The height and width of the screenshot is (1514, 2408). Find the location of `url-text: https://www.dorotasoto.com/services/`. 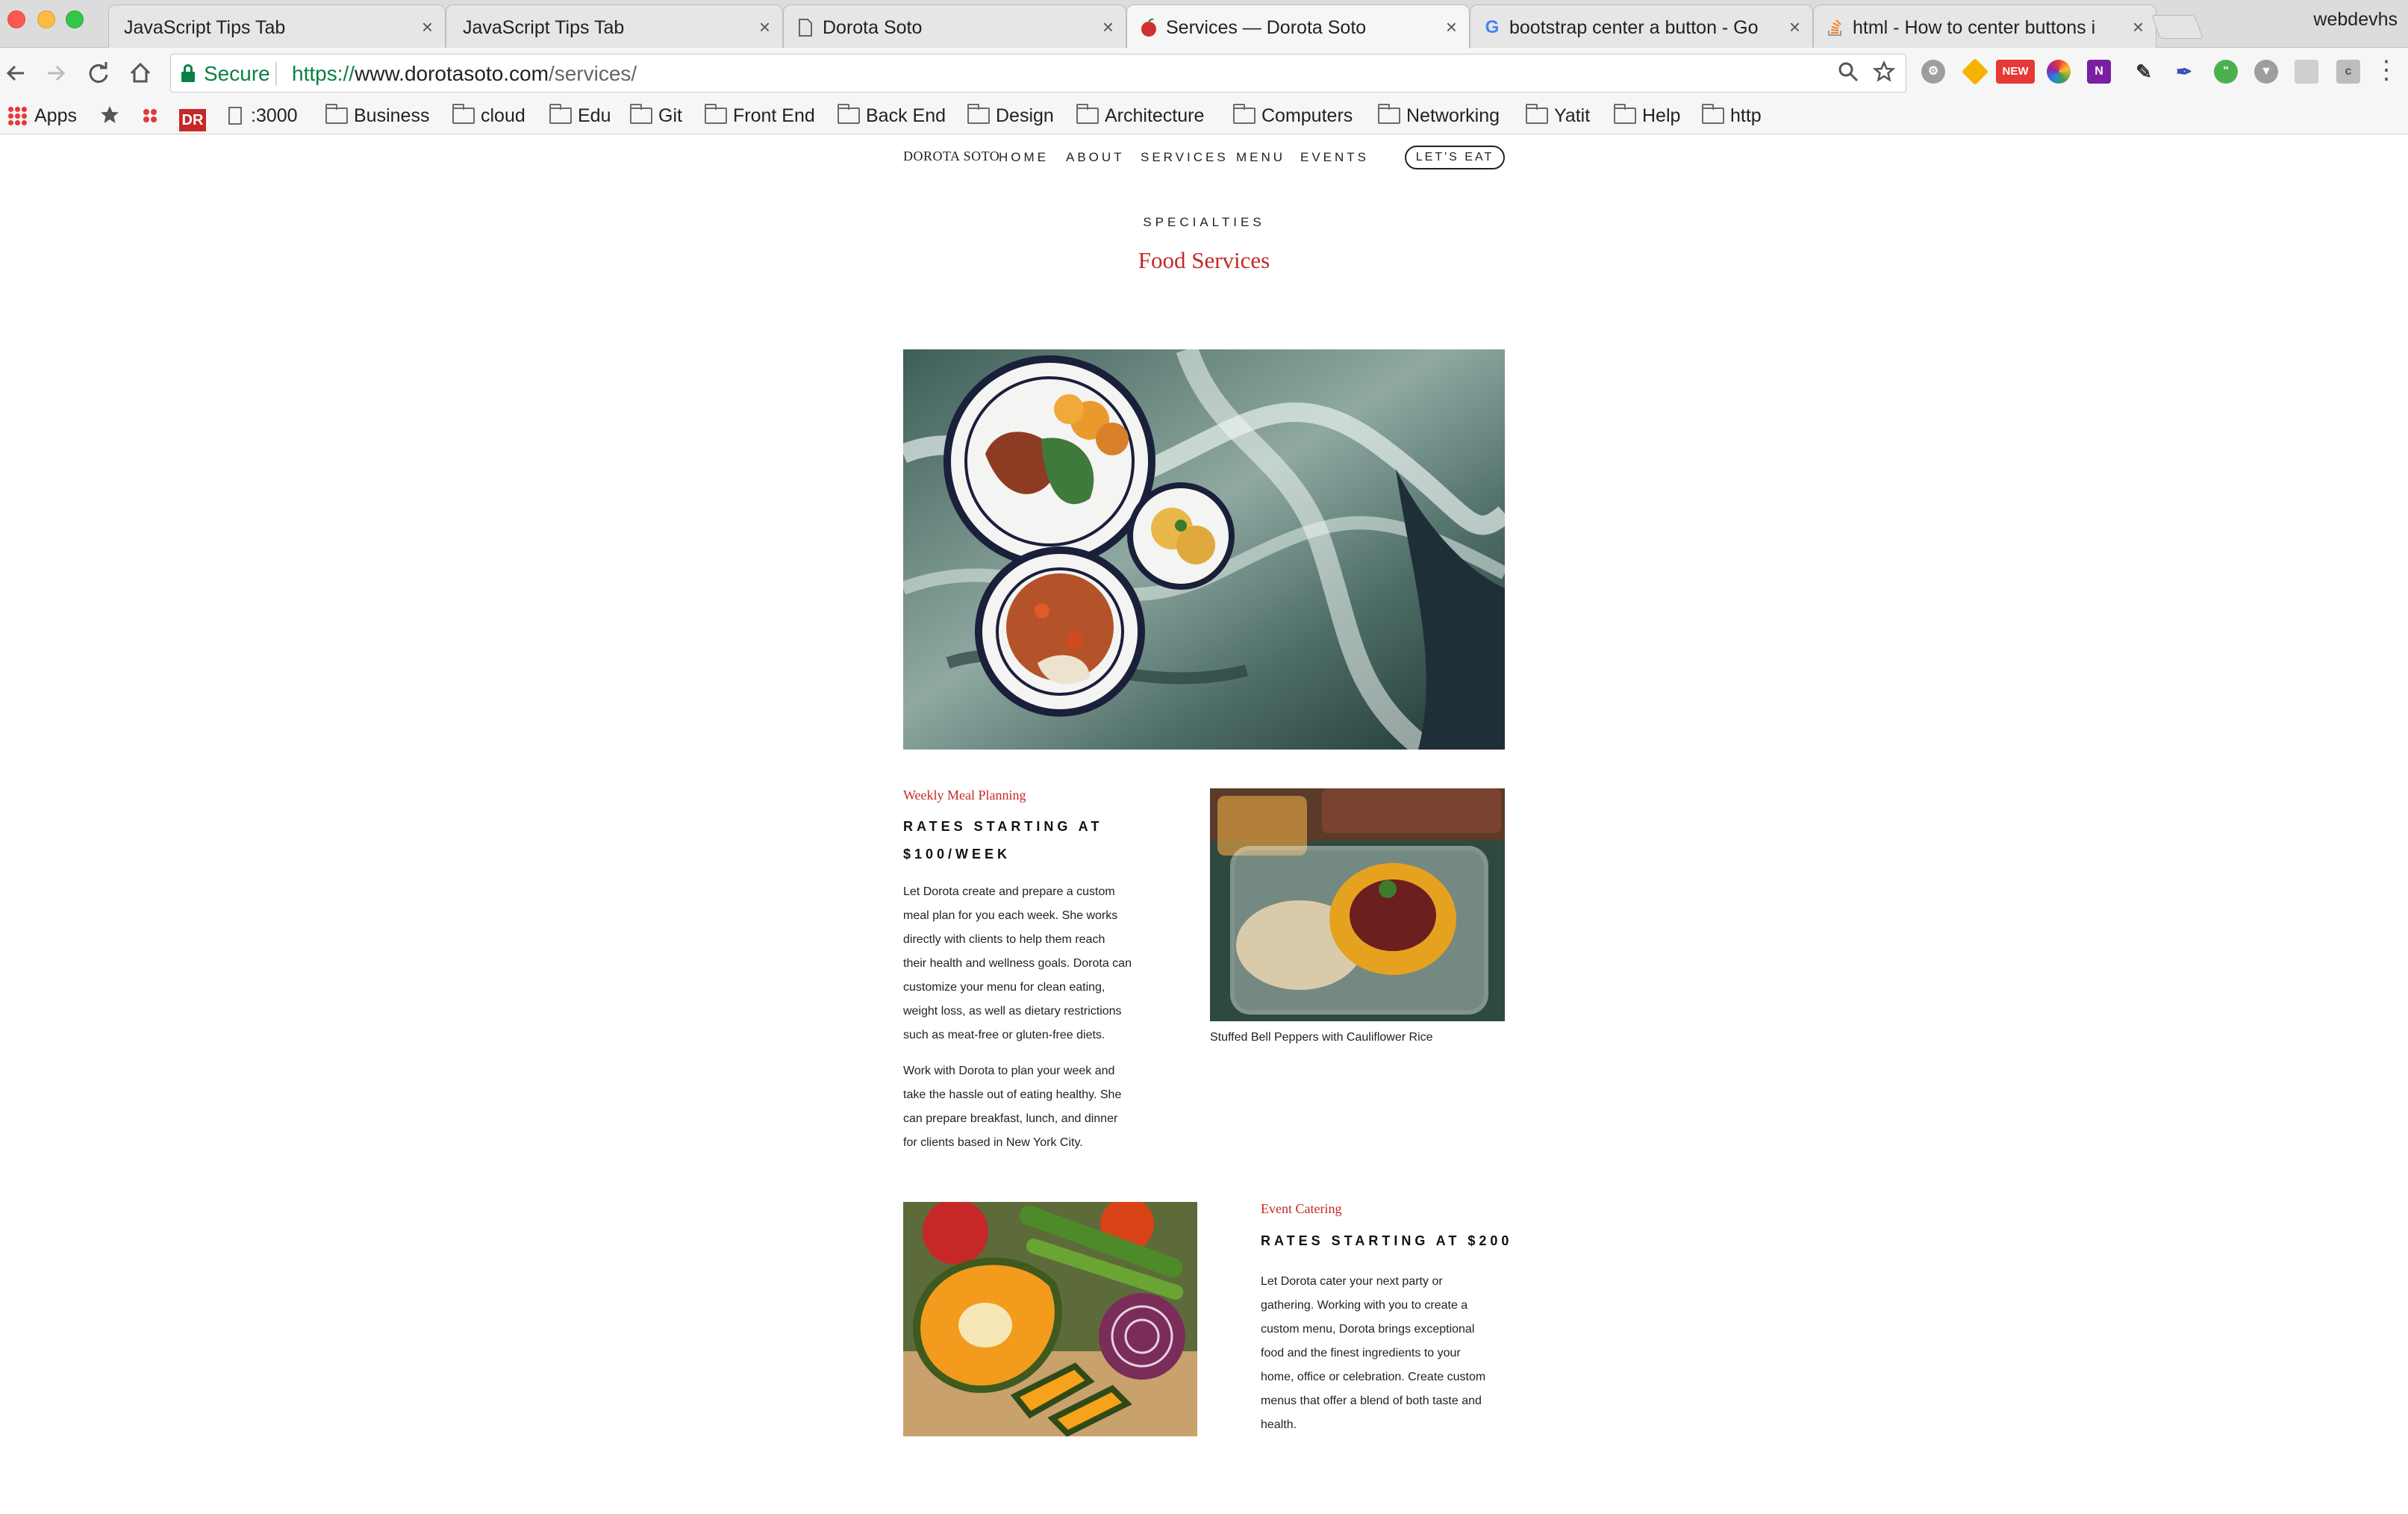

url-text: https://www.dorotasoto.com/services/ is located at coordinates (464, 74).